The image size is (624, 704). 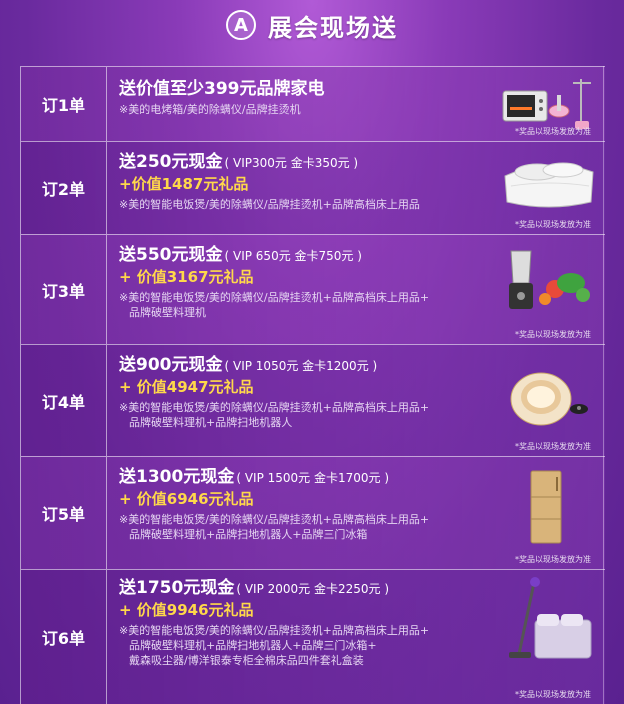 I want to click on row-gift-text: + 价值4947元礼品, so click(x=186, y=387).